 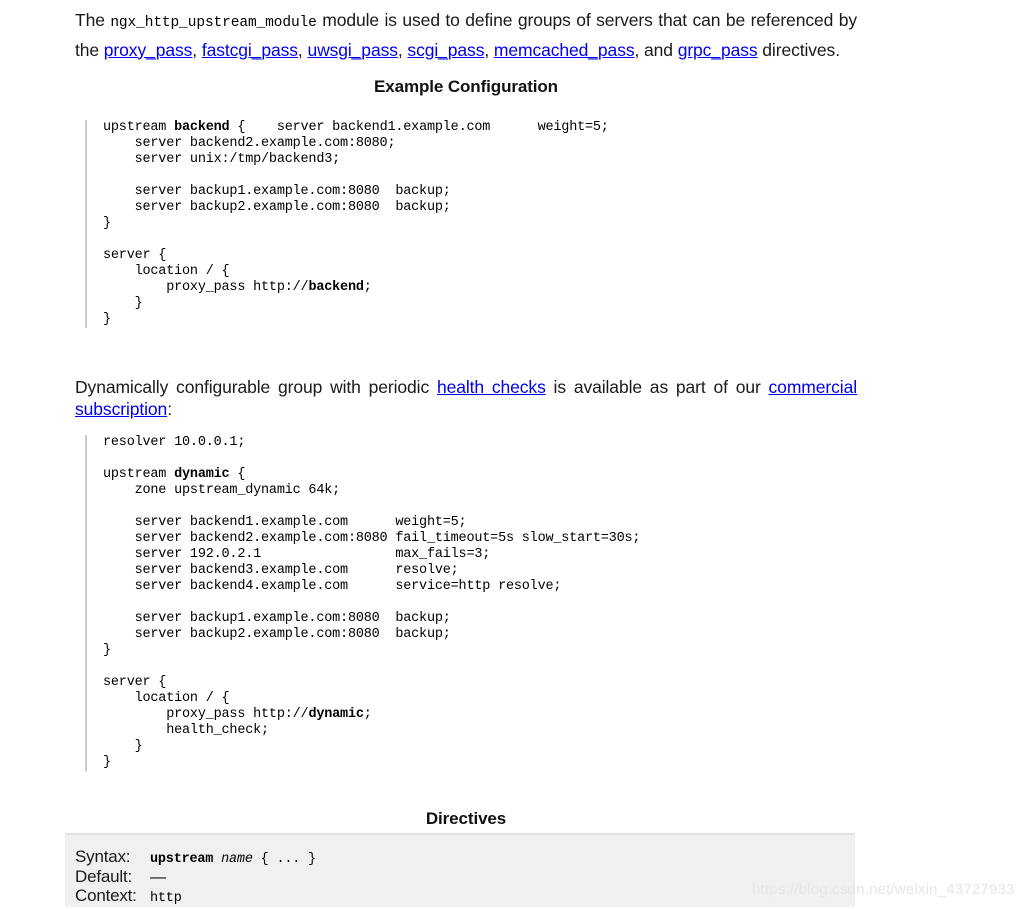 What do you see at coordinates (169, 408) in the screenshot?
I see `dynamic-tail-text: :` at bounding box center [169, 408].